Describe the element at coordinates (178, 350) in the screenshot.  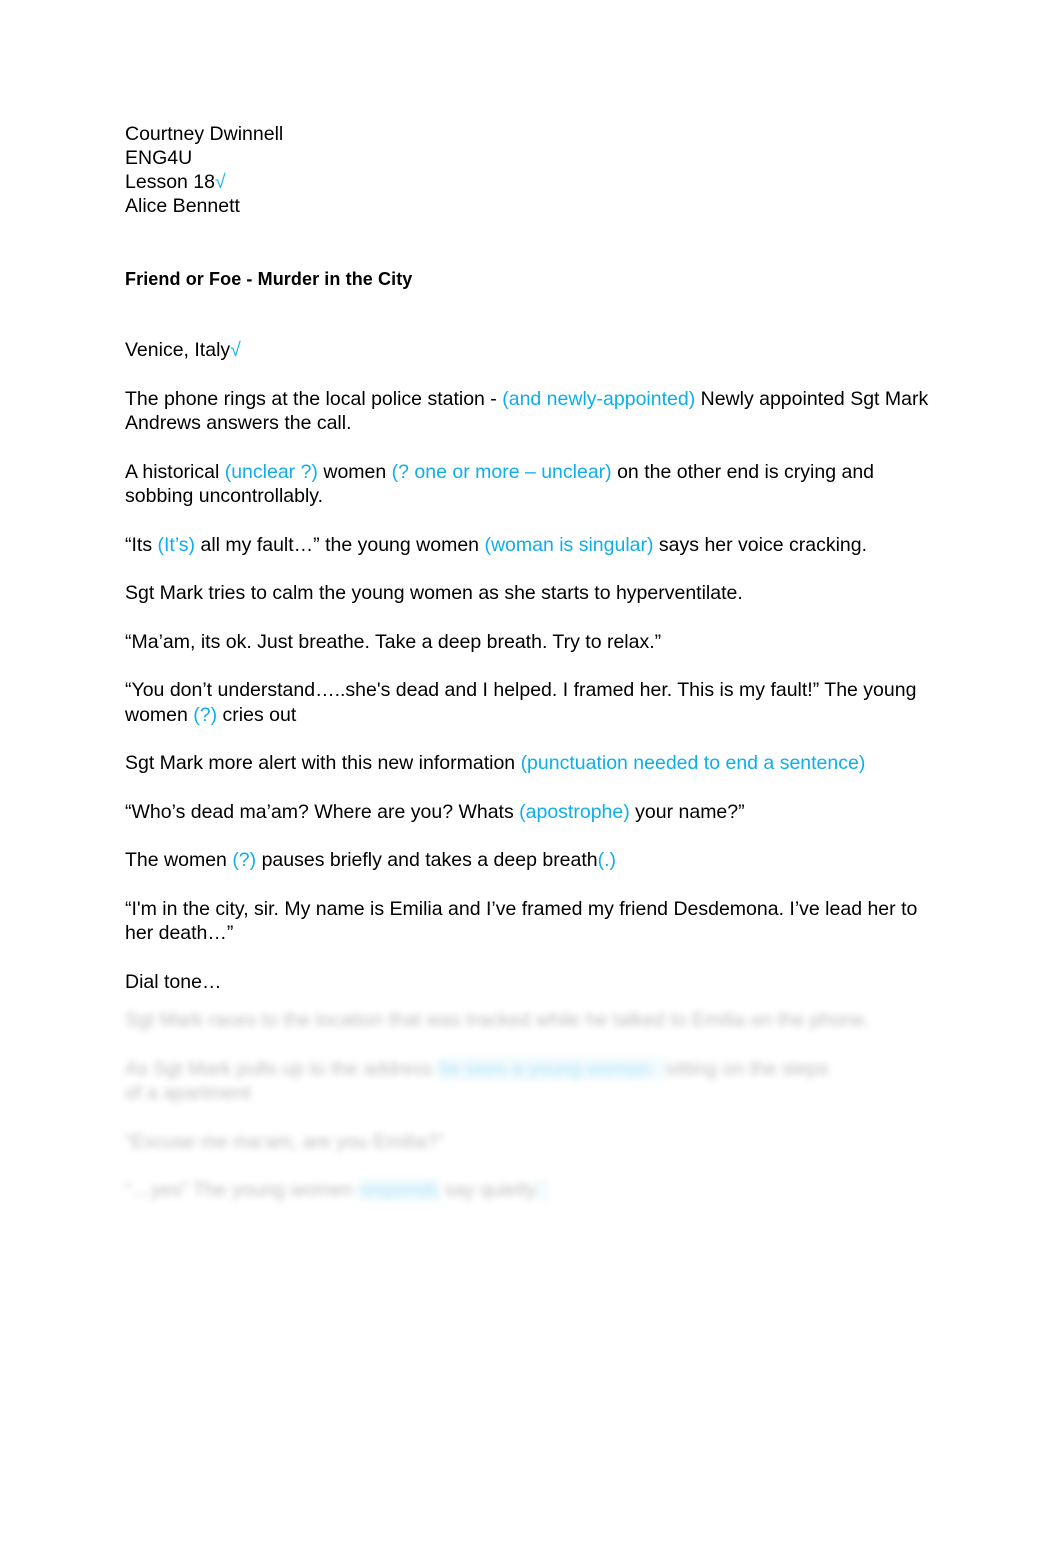
I see `setting-label: Venice, Italy` at that location.